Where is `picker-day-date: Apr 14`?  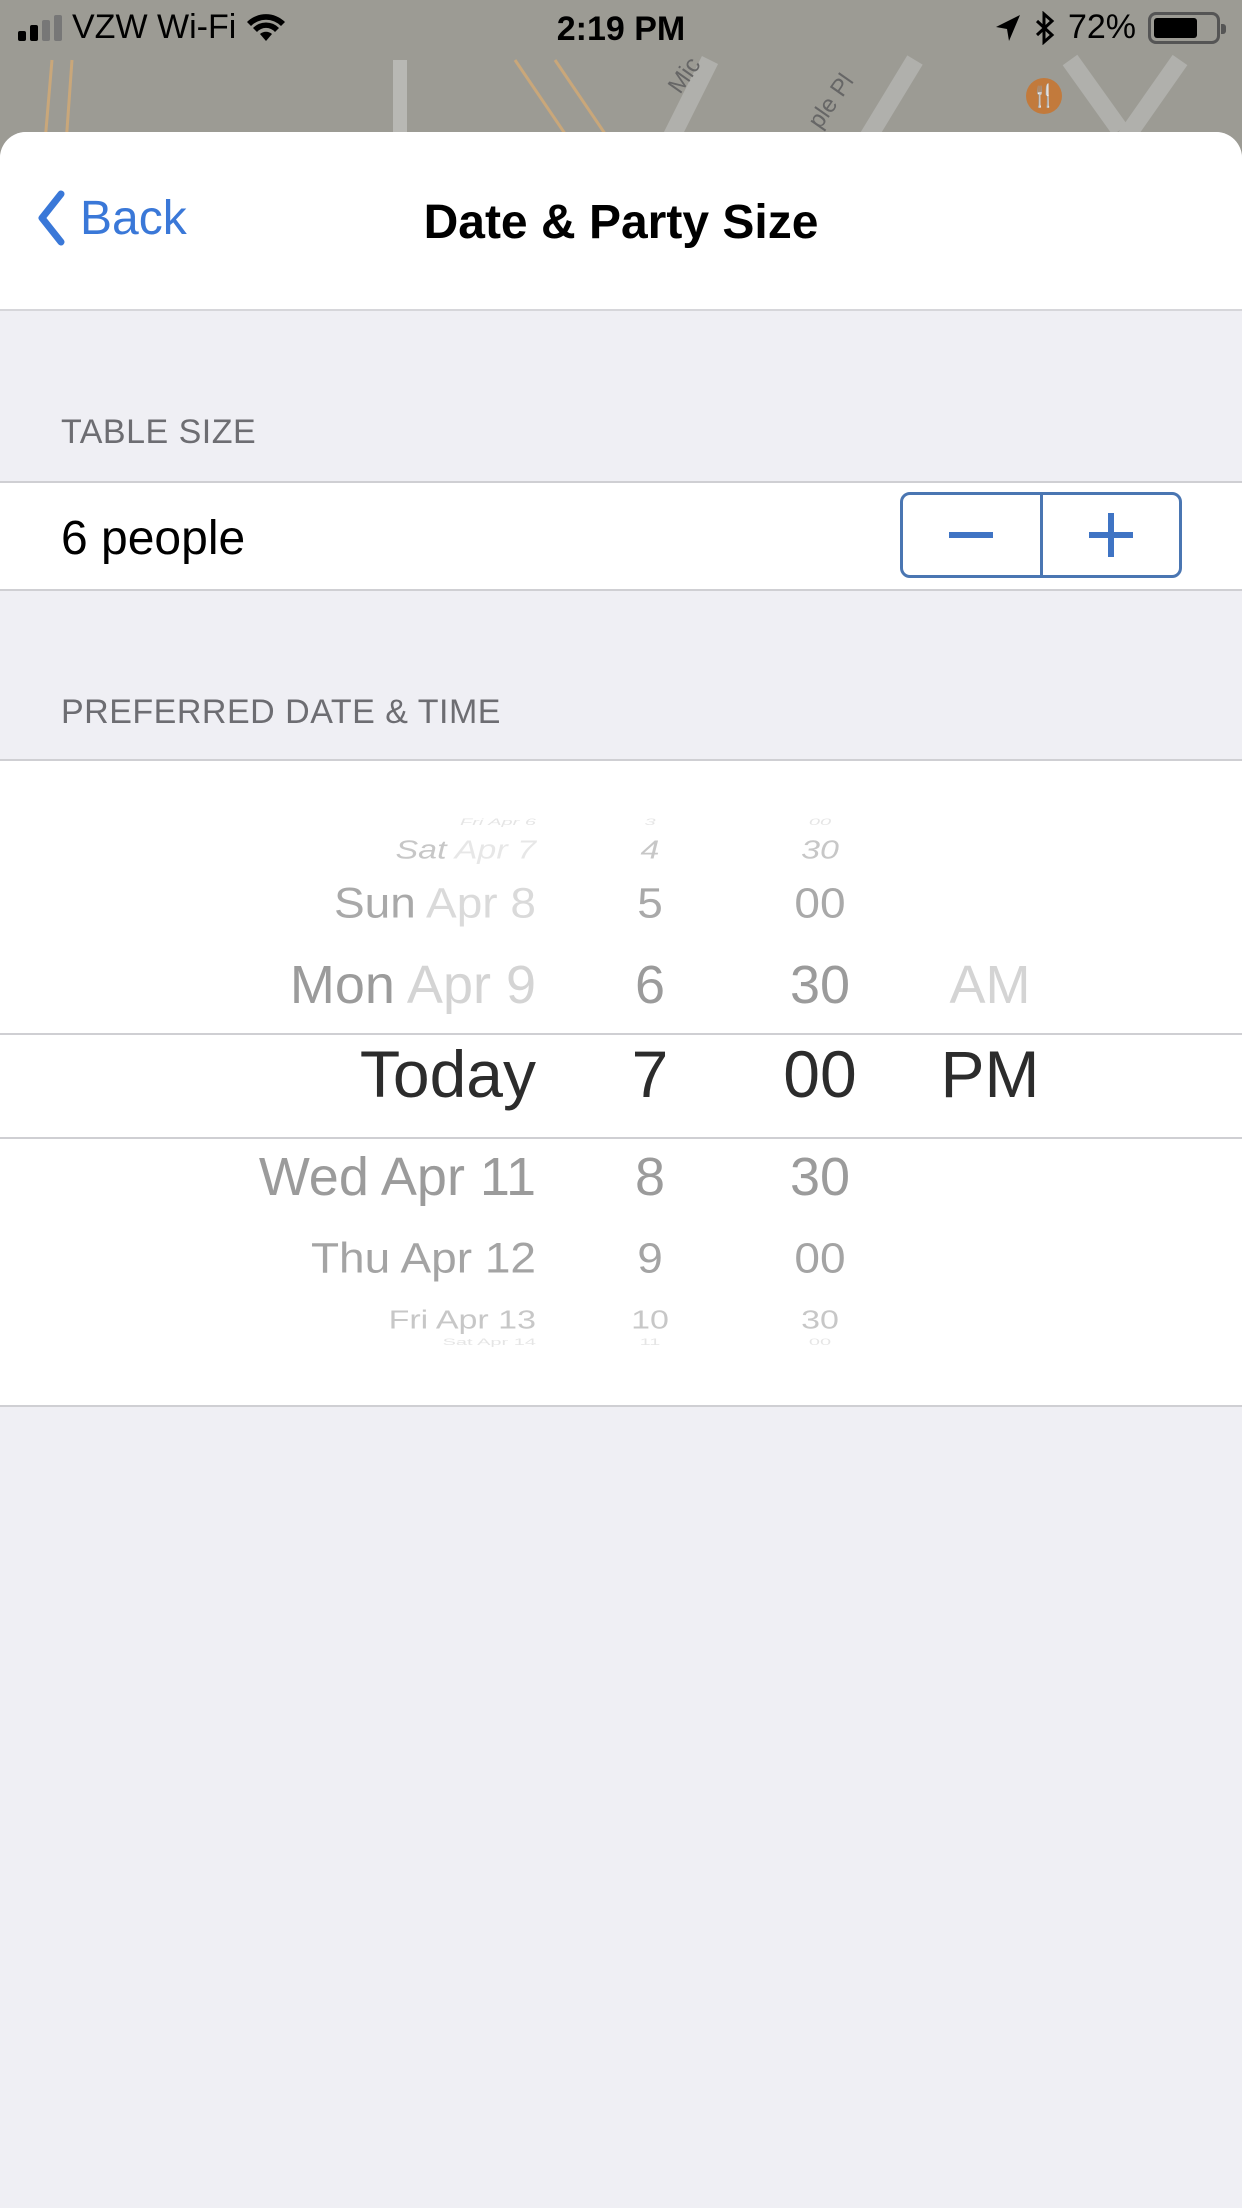
picker-day-date: Apr 14 is located at coordinates (504, 1342).